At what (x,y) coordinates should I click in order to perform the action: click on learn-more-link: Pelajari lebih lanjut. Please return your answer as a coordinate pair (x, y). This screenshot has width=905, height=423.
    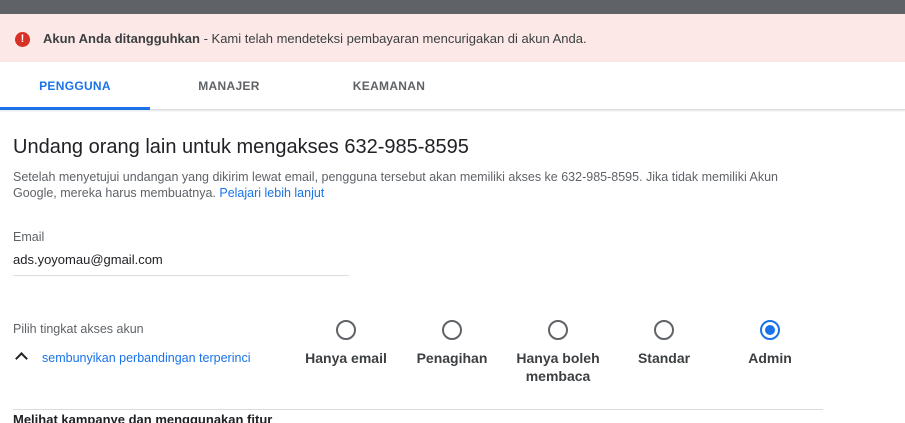
    Looking at the image, I should click on (271, 193).